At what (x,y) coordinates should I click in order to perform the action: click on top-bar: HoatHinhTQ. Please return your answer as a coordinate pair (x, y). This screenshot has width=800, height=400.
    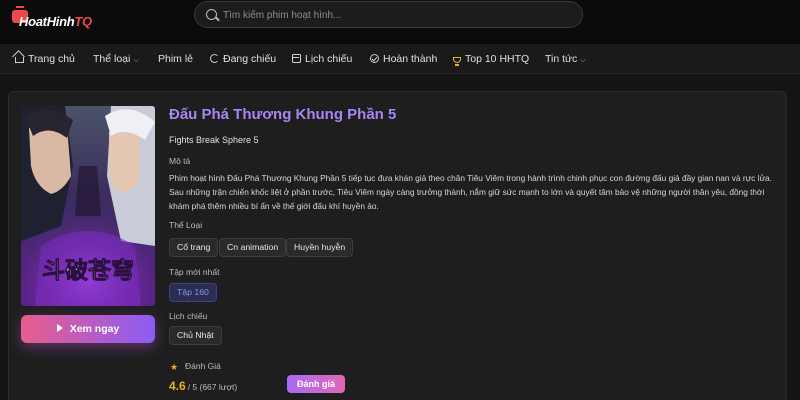
    Looking at the image, I should click on (400, 22).